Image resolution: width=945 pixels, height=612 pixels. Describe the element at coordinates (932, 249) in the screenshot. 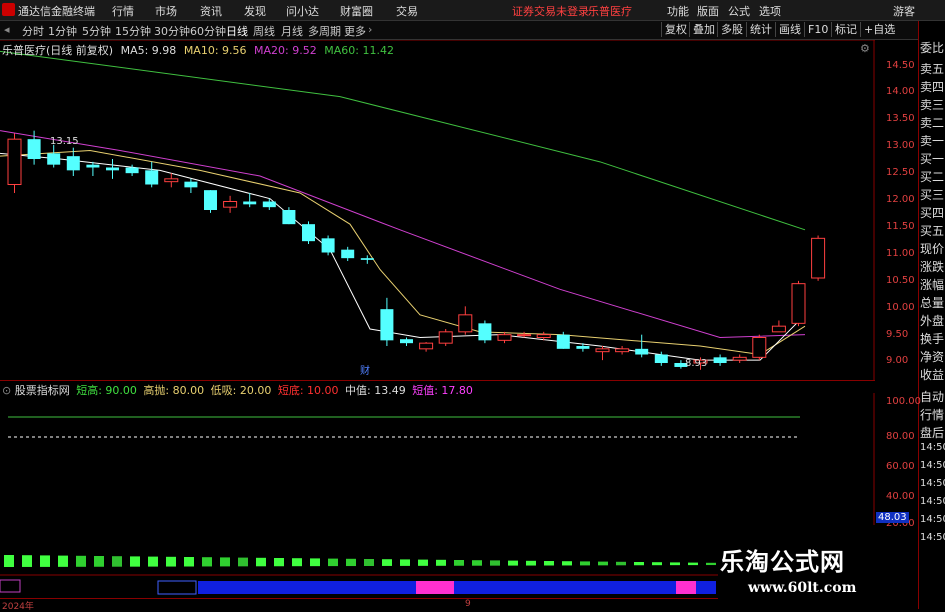

I see `order-book-item: 现价` at that location.